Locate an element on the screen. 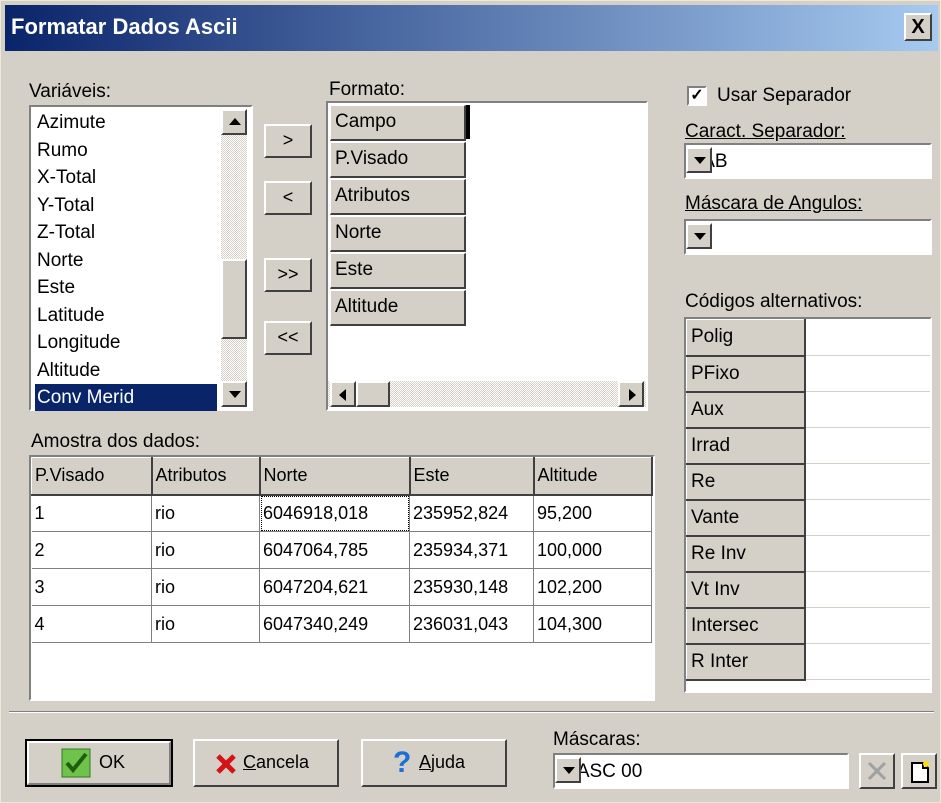  codigo-row: Re is located at coordinates (808, 482).